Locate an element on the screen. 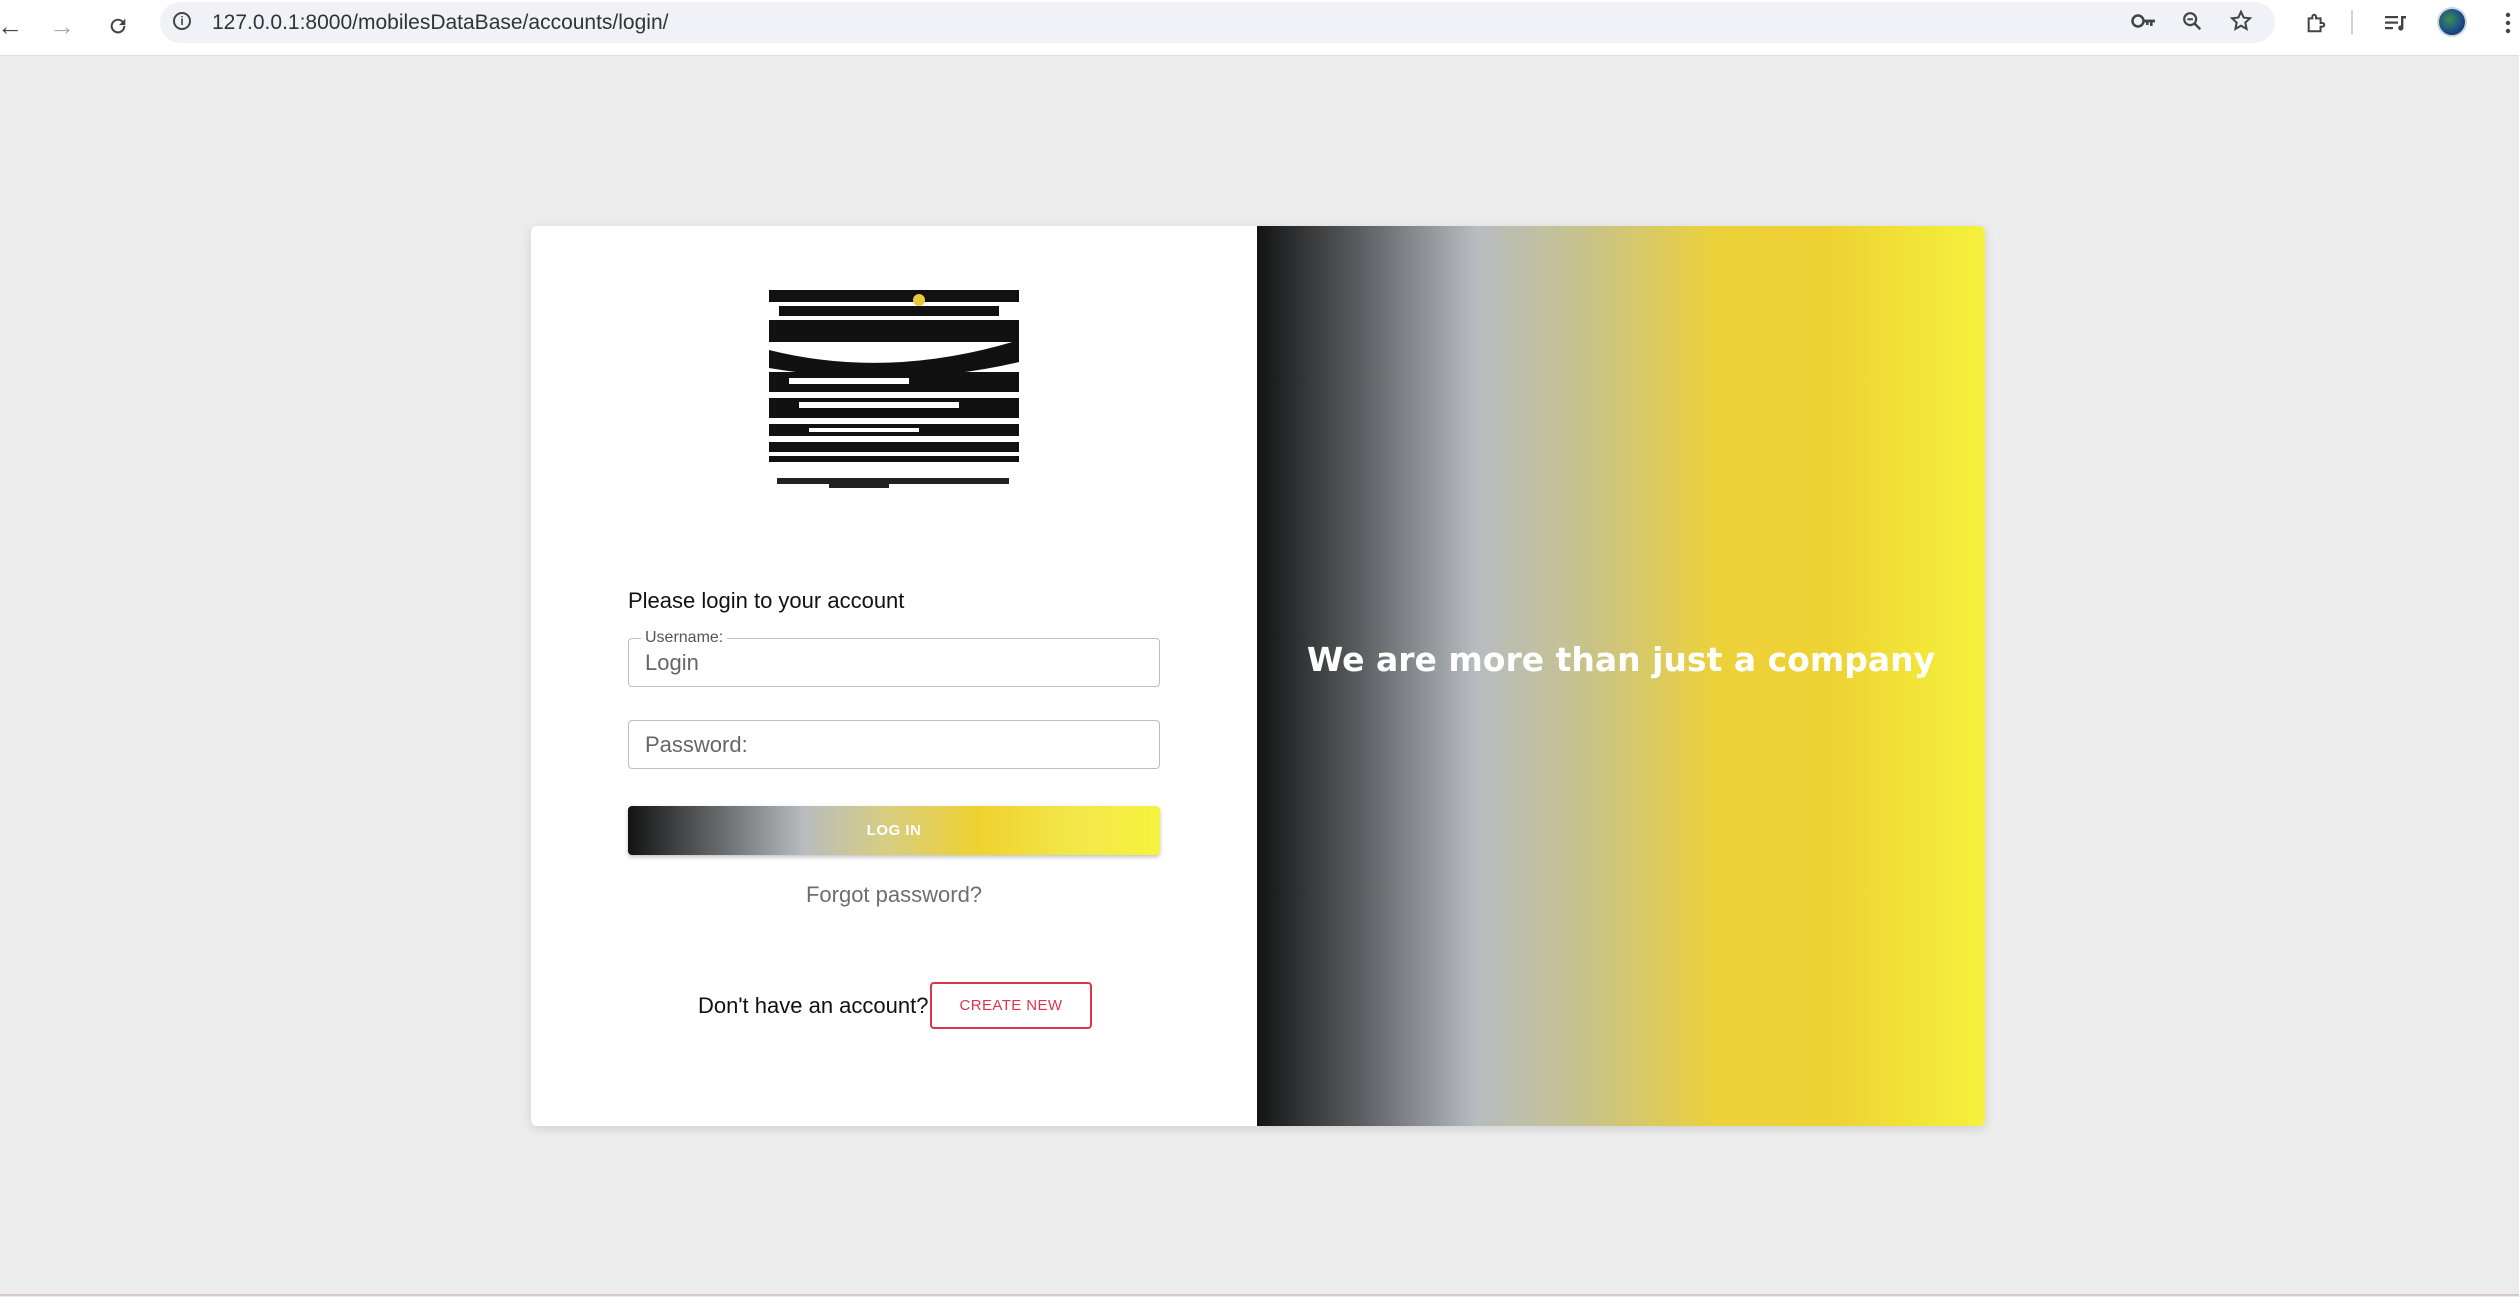  login-button: LOG IN is located at coordinates (894, 830).